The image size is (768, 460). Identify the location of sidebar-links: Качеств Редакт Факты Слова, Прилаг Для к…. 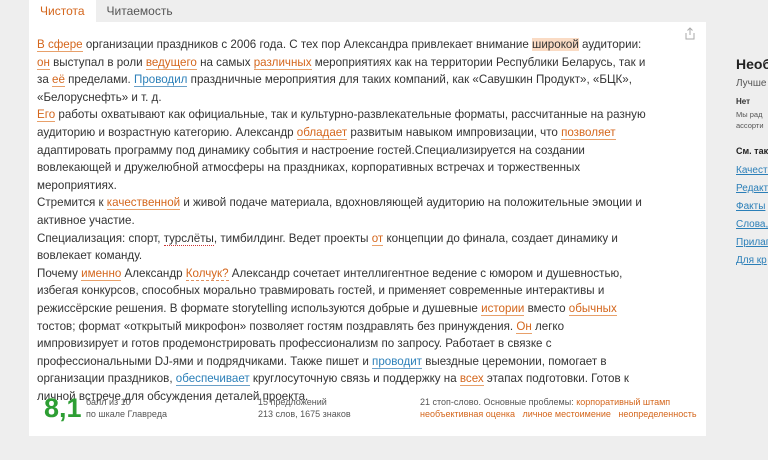
(752, 216).